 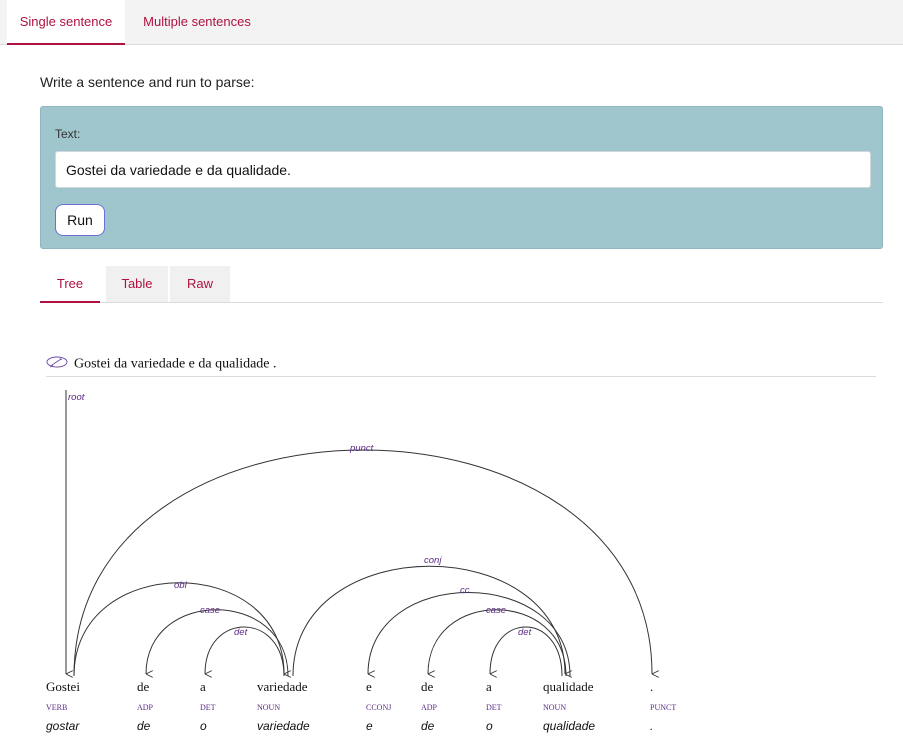 I want to click on divider, so click(x=461, y=376).